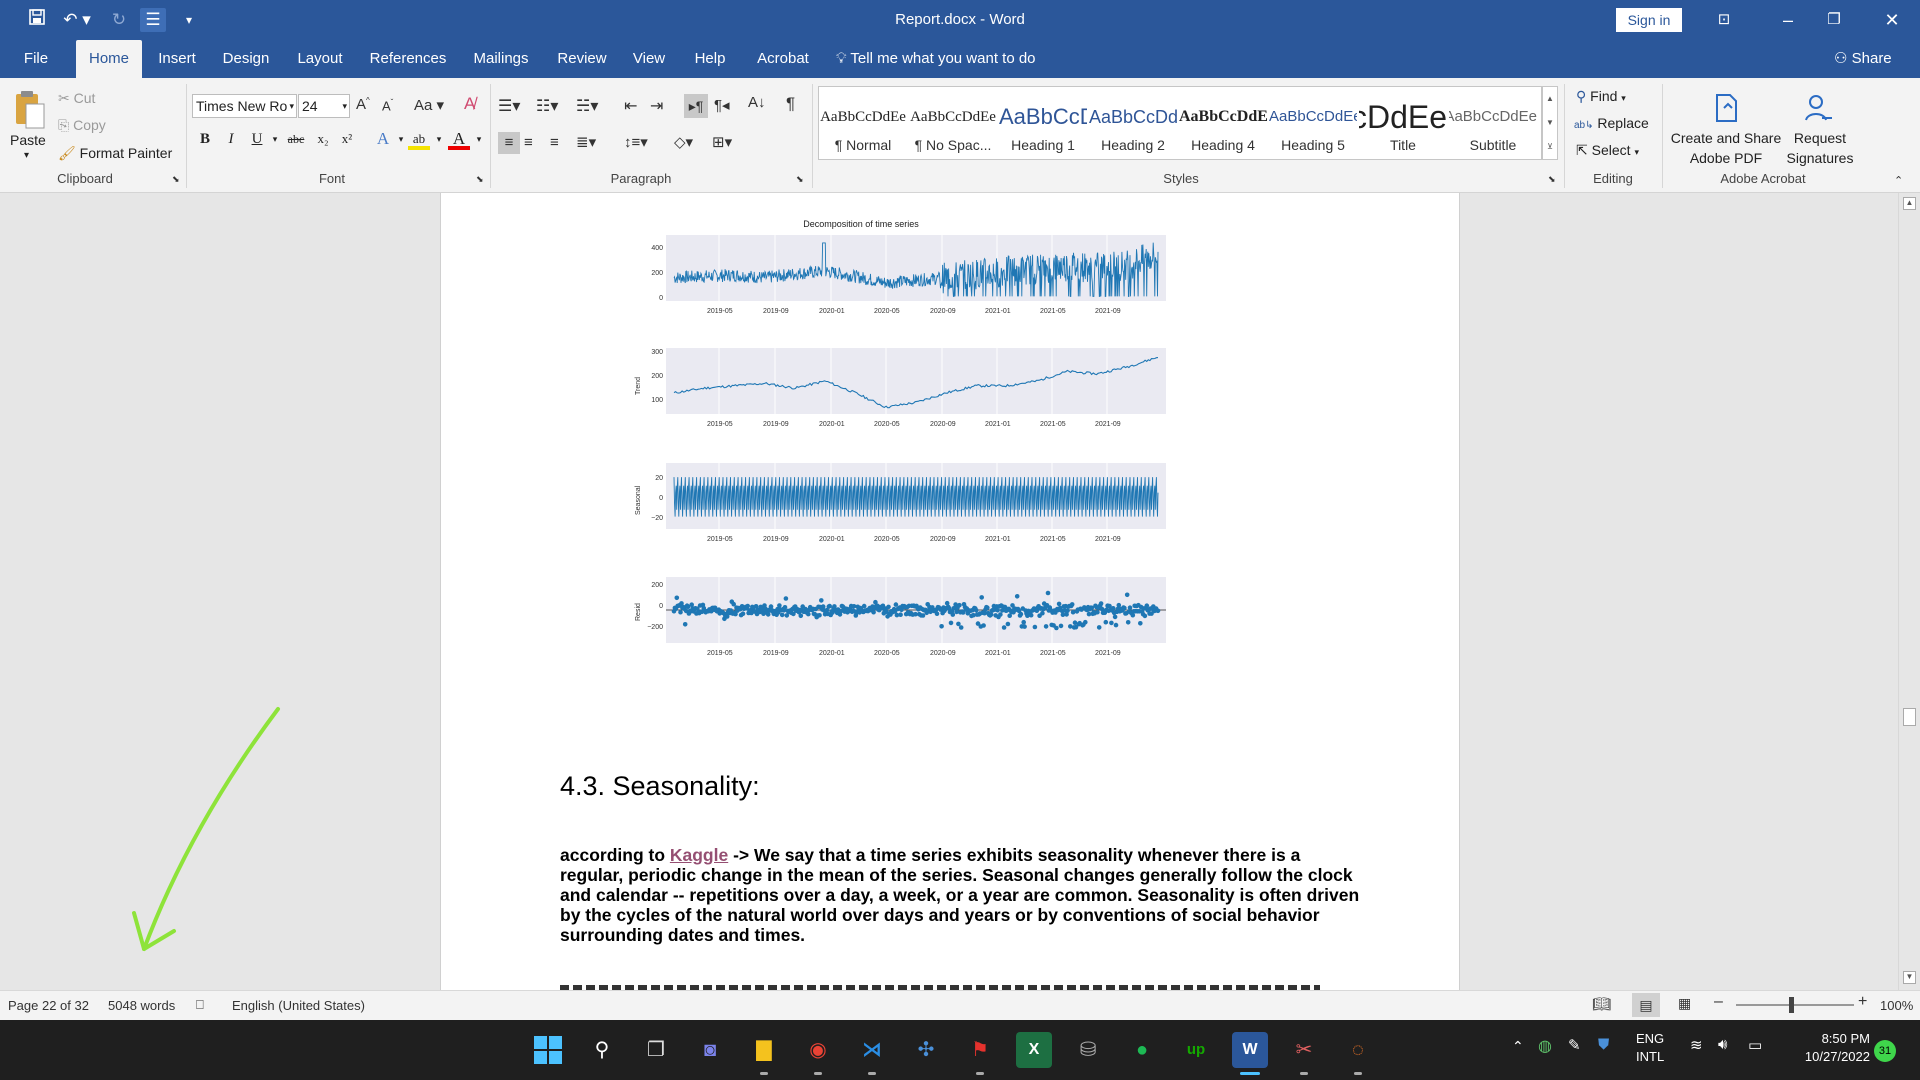  What do you see at coordinates (764, 1050) in the screenshot?
I see `file-explorer-icon: ▇` at bounding box center [764, 1050].